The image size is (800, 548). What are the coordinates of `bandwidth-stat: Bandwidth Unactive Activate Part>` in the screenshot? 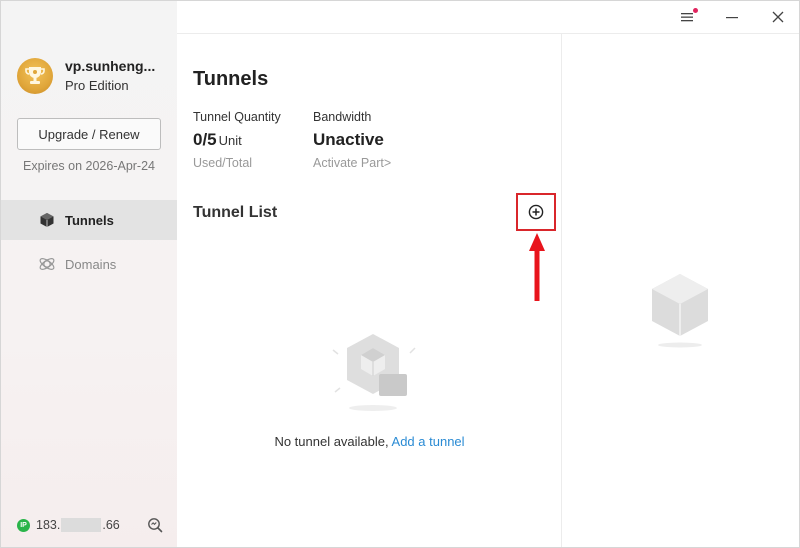 It's located at (352, 140).